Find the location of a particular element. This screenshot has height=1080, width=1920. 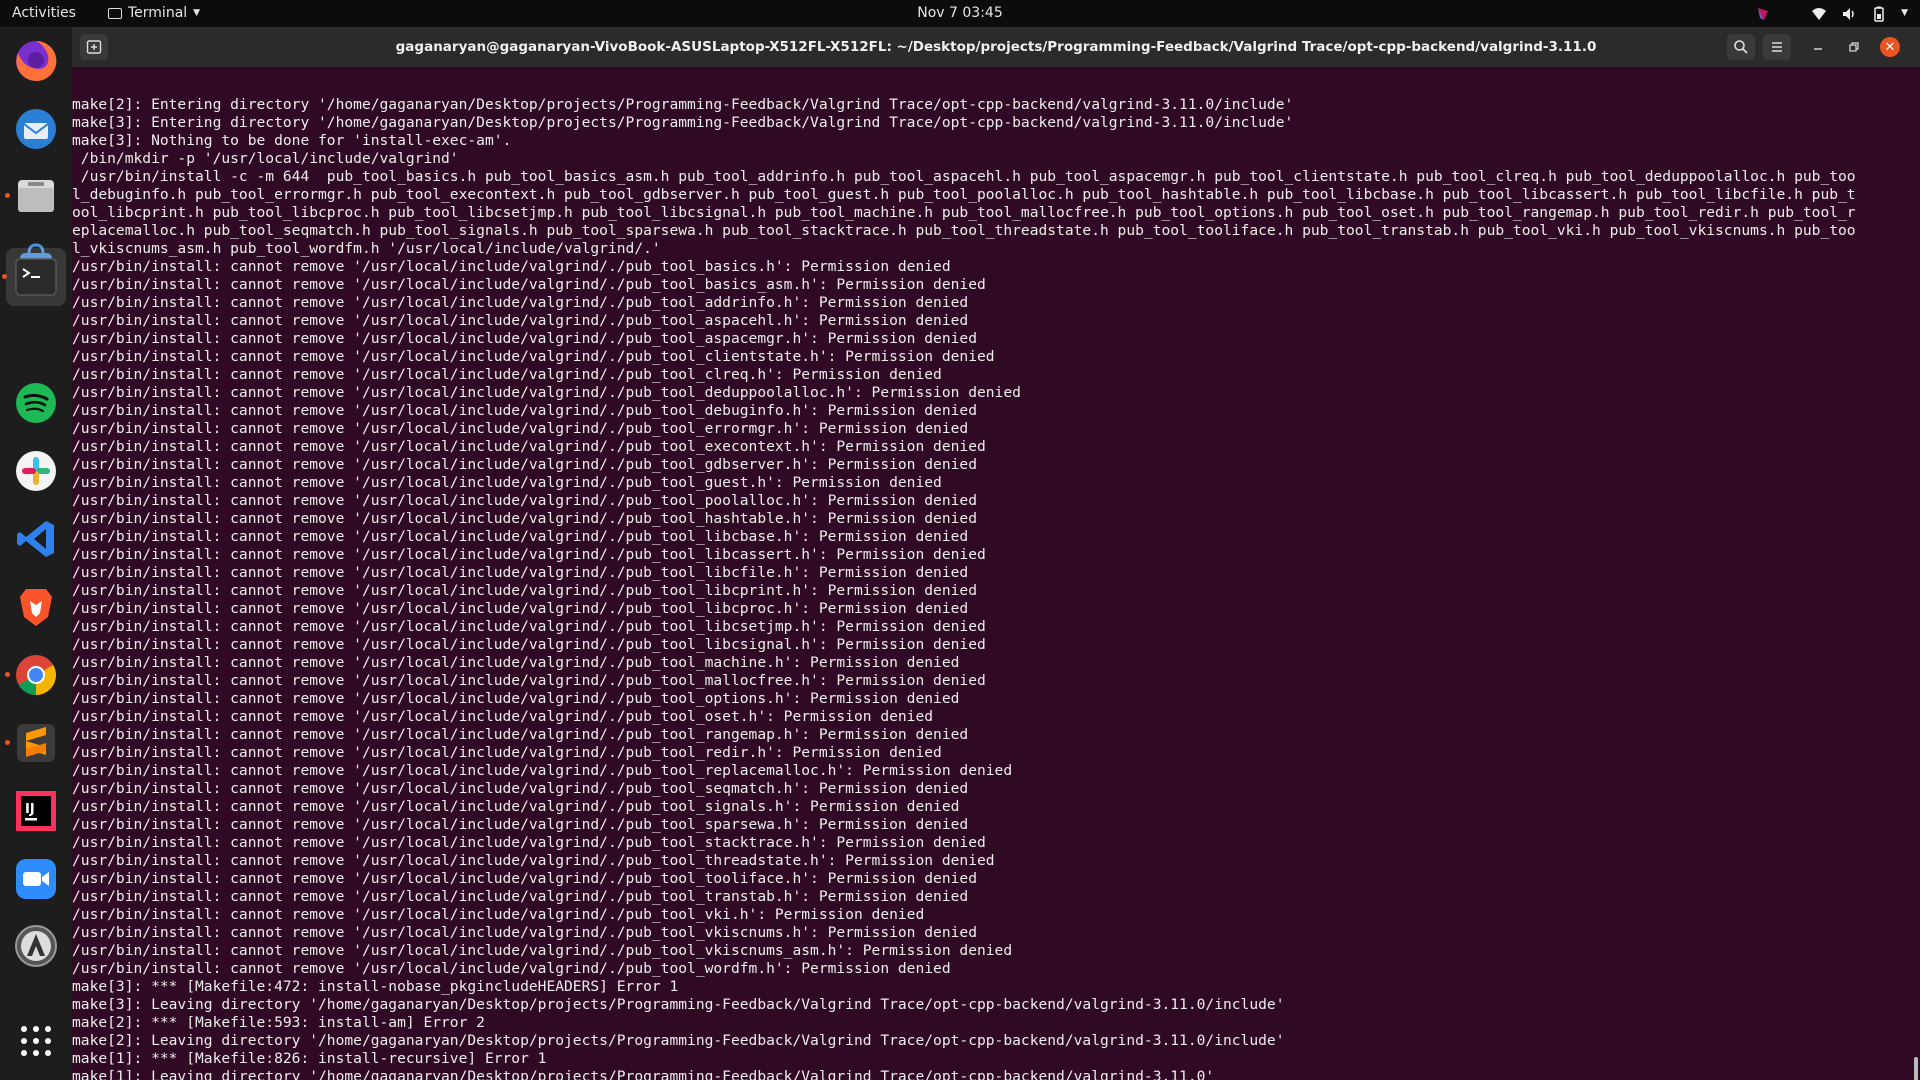

dock-thunderbird is located at coordinates (36, 129).